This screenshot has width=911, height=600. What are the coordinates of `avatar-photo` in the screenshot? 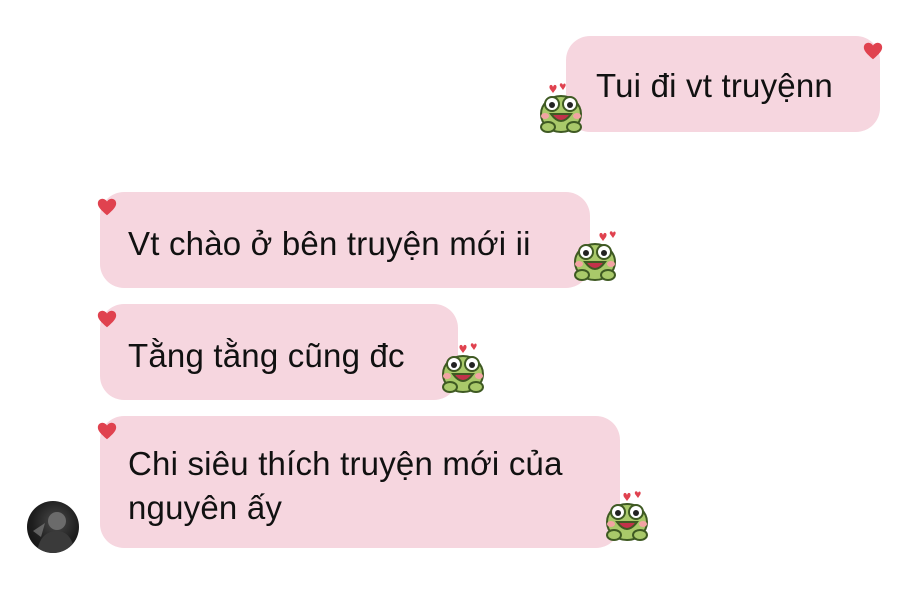 It's located at (54, 532).